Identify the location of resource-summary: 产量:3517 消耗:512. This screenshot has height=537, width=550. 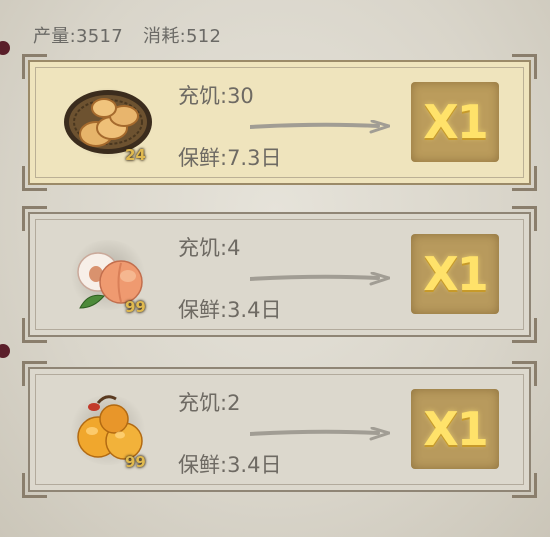
(134, 35).